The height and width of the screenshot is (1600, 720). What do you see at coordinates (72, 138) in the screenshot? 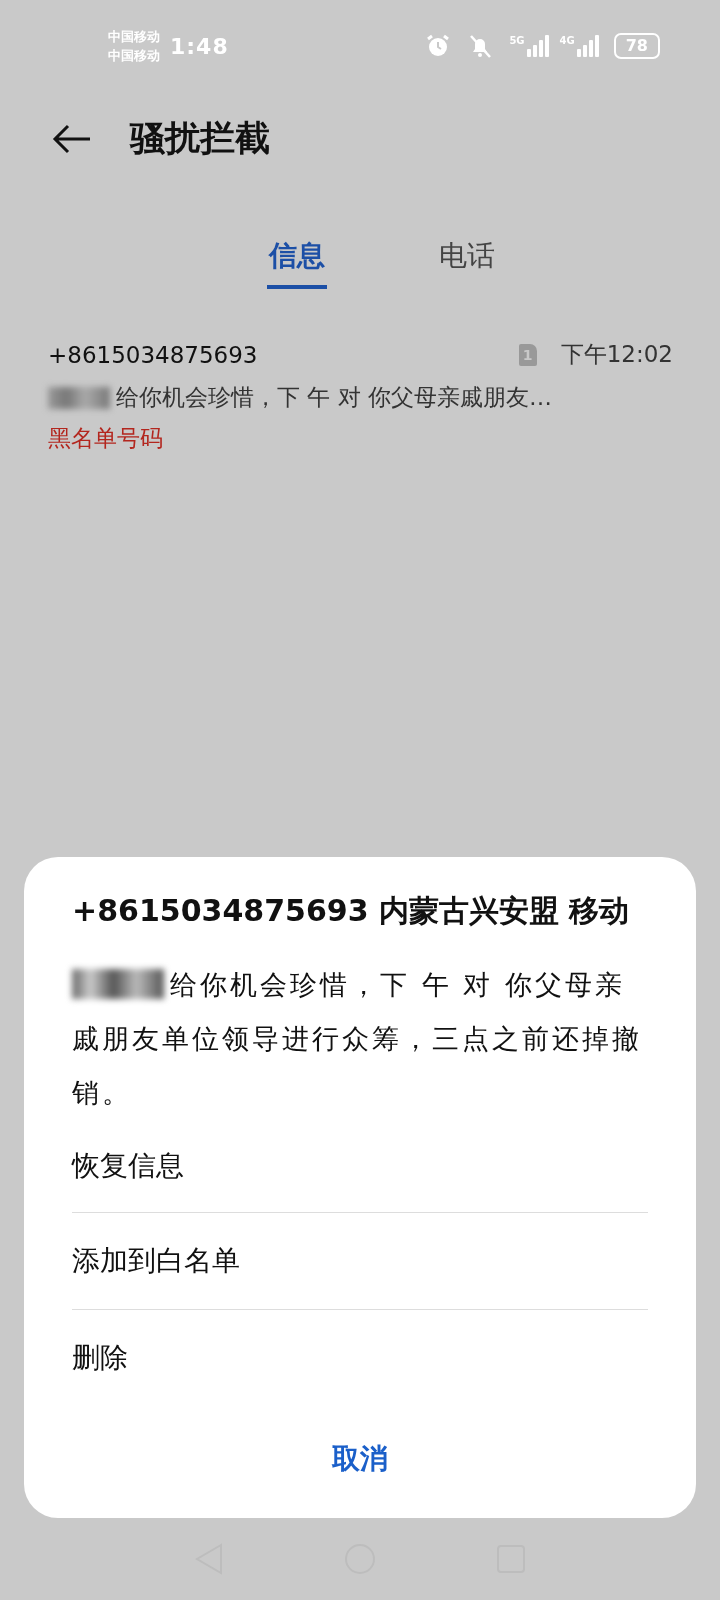
I see `back-icon` at bounding box center [72, 138].